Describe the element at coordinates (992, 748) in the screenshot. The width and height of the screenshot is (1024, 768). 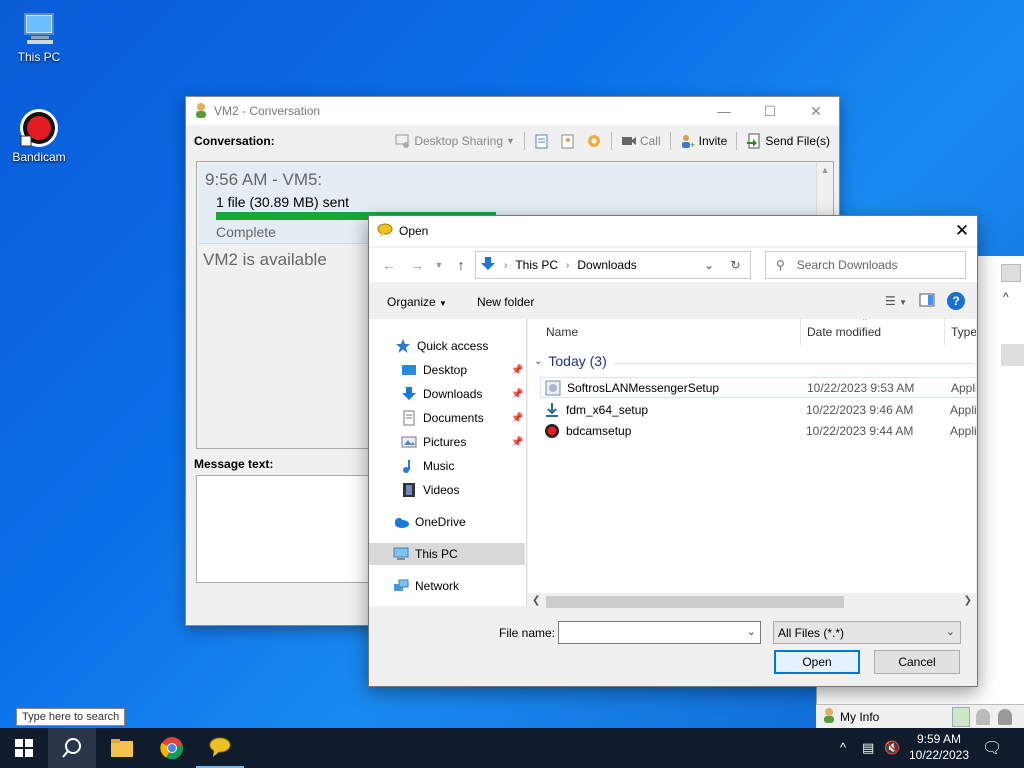
I see `notifications-icon: 🗨` at that location.